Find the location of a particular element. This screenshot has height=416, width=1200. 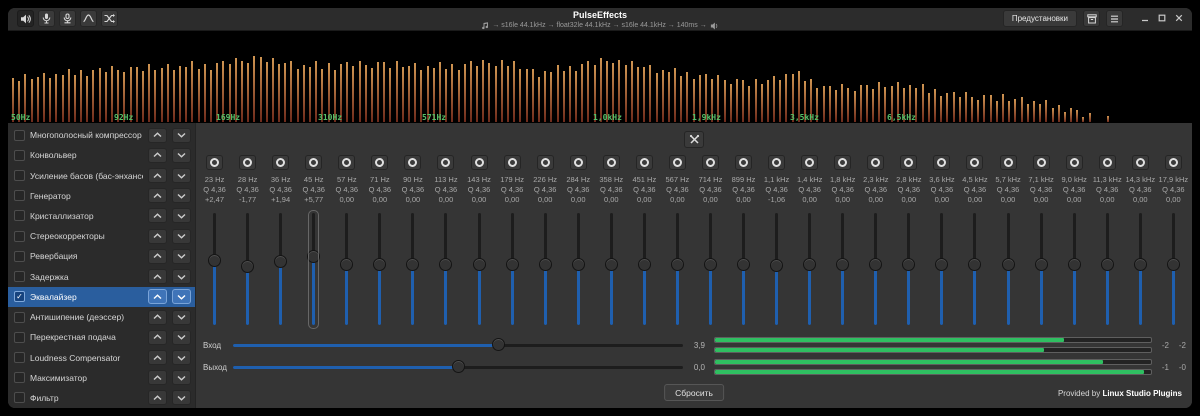

sidebar-item-row: Максимизатор is located at coordinates (101, 378).